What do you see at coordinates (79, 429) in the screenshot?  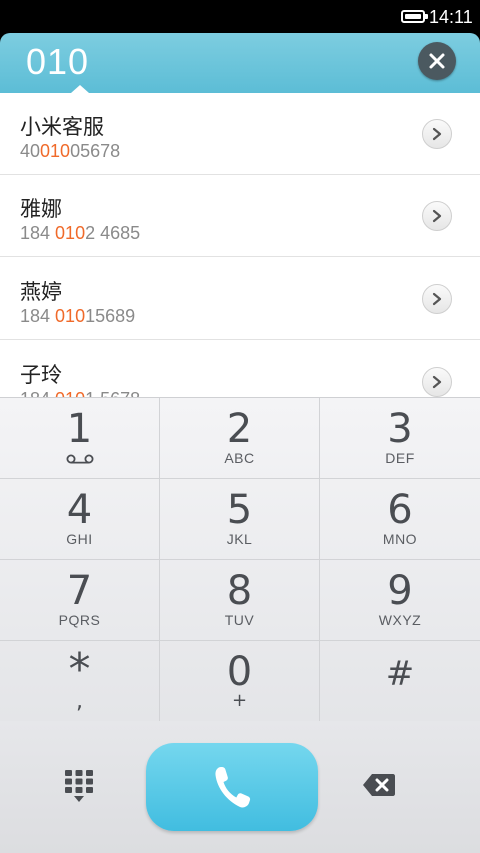 I see `key-digit: 1` at bounding box center [79, 429].